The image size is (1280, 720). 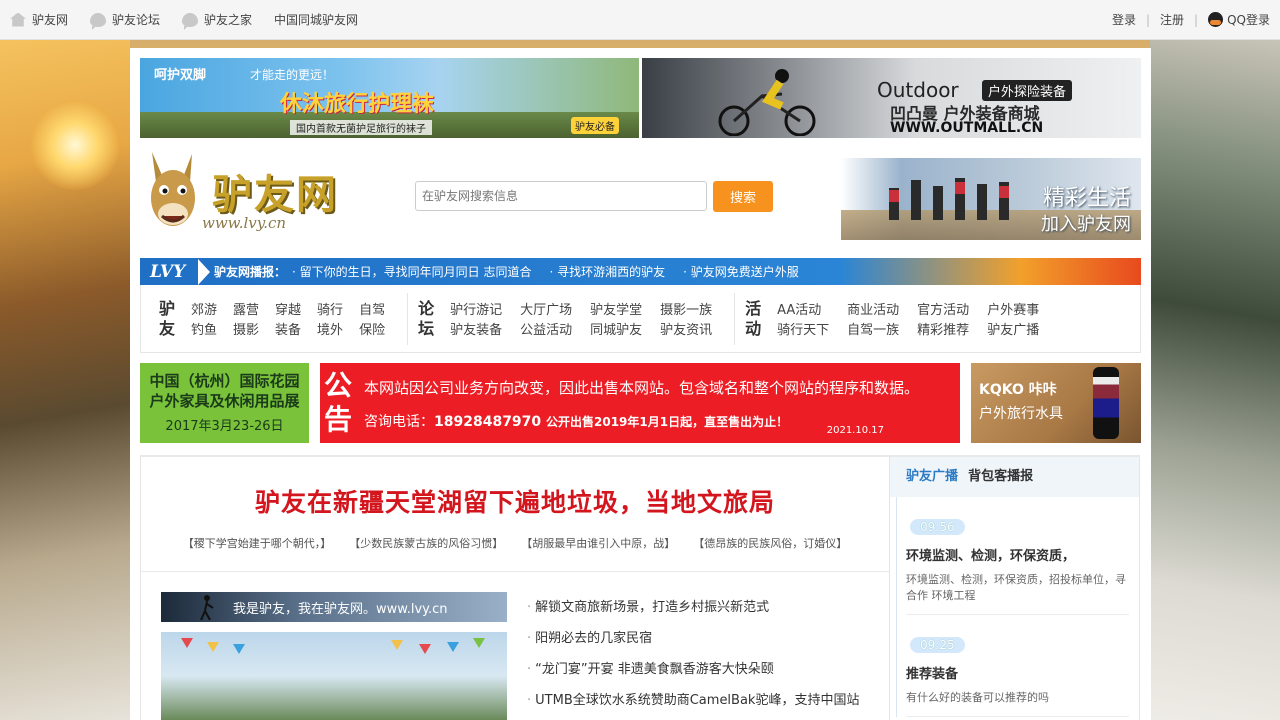 I want to click on category-link: 商业活动, so click(x=873, y=309).